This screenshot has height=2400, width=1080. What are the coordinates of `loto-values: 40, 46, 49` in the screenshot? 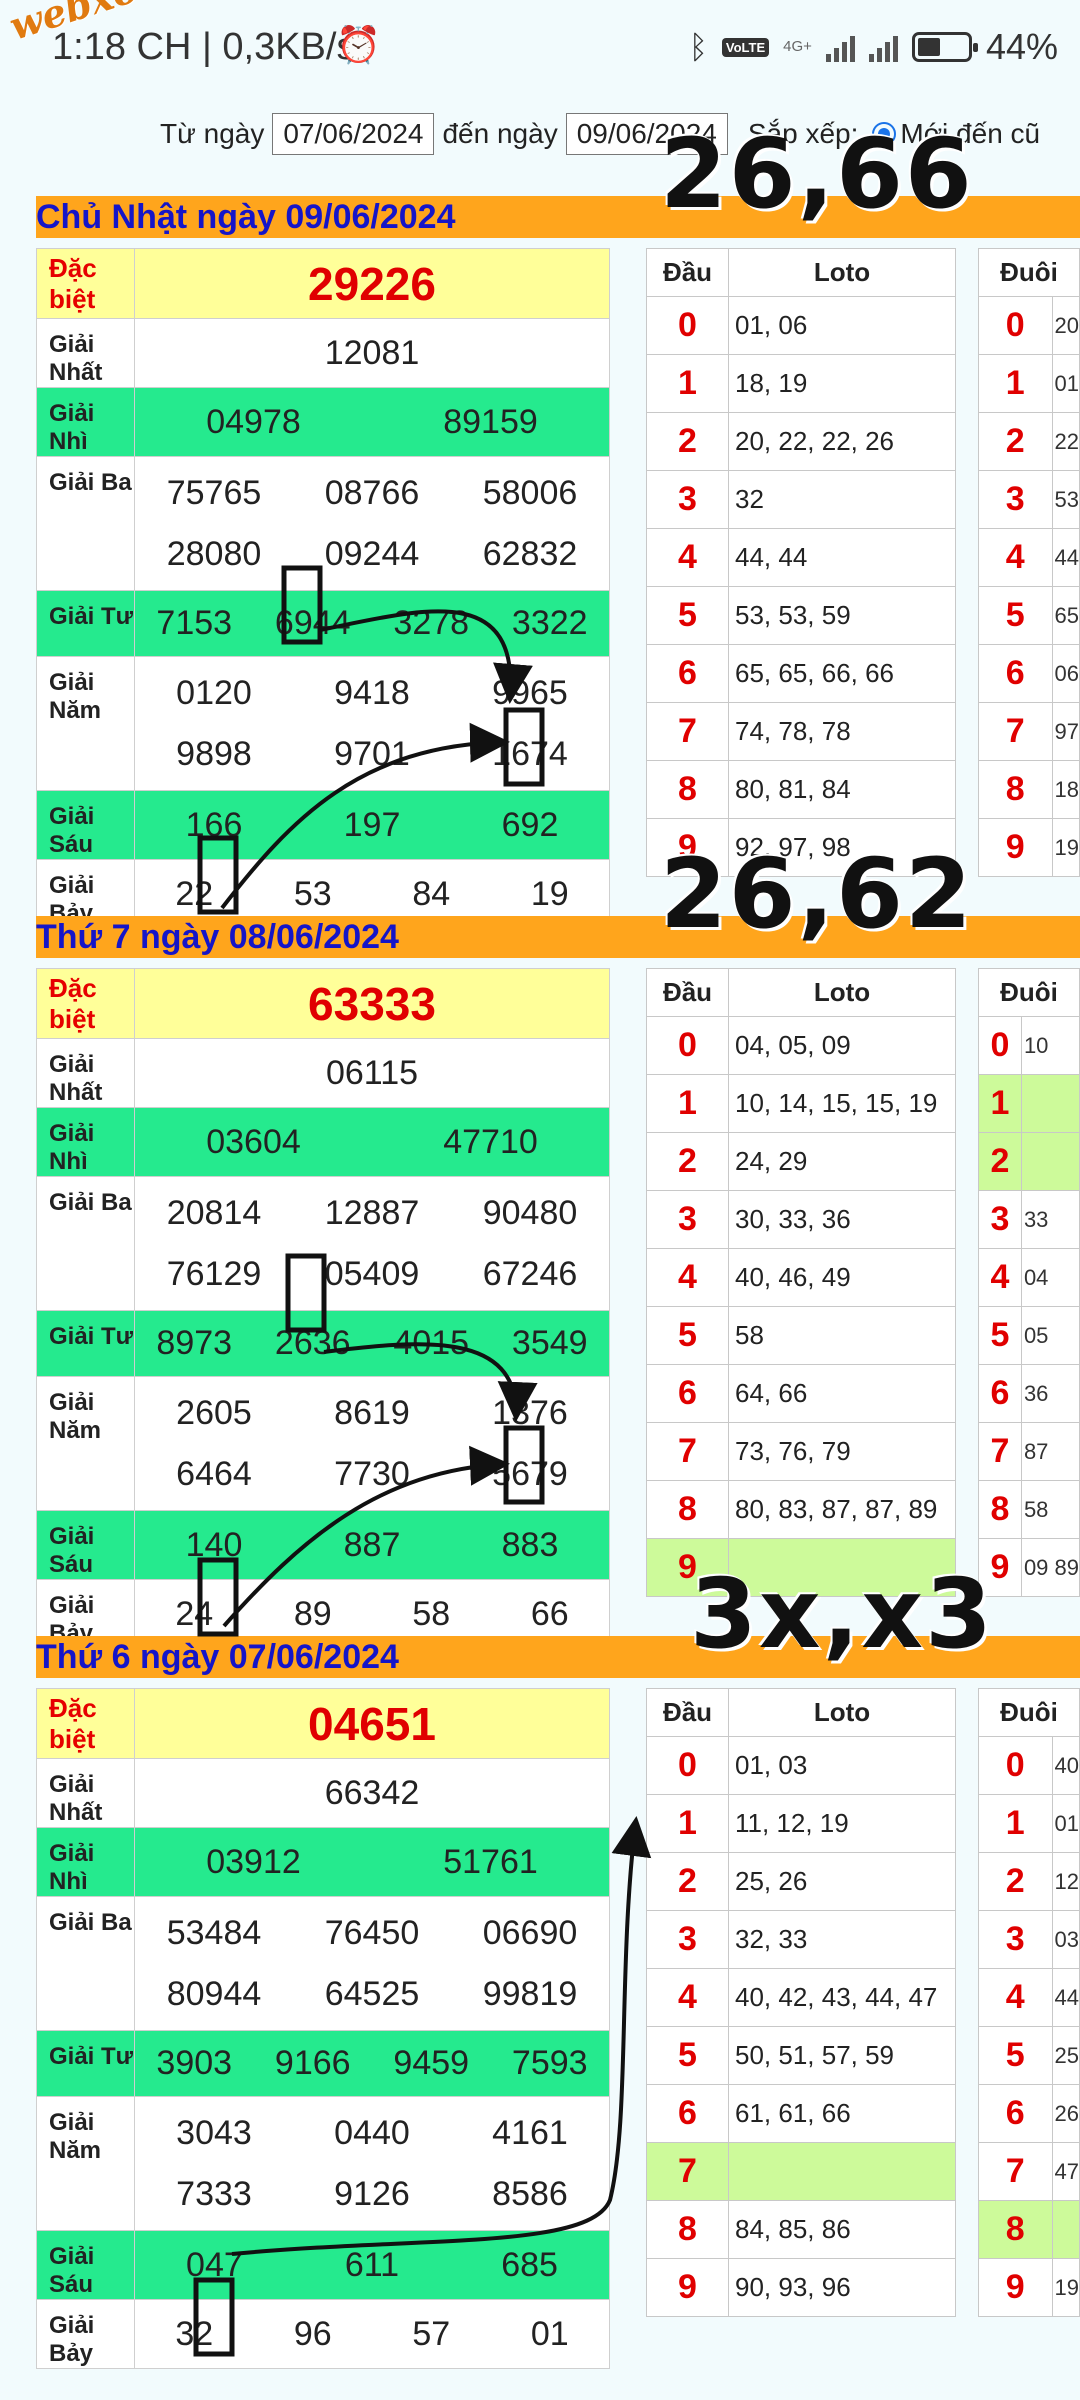 It's located at (842, 1277).